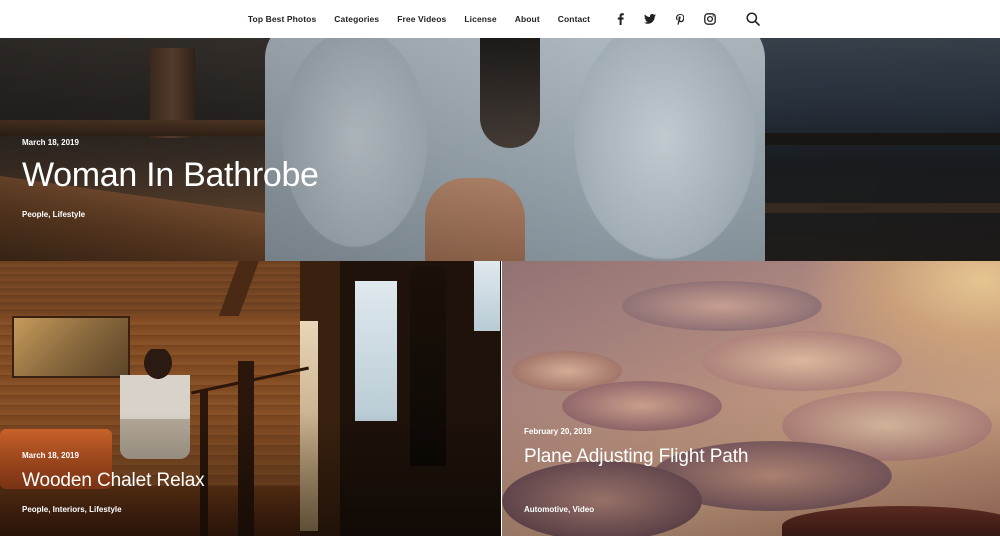  I want to click on nav-link-contact: Contact, so click(574, 19).